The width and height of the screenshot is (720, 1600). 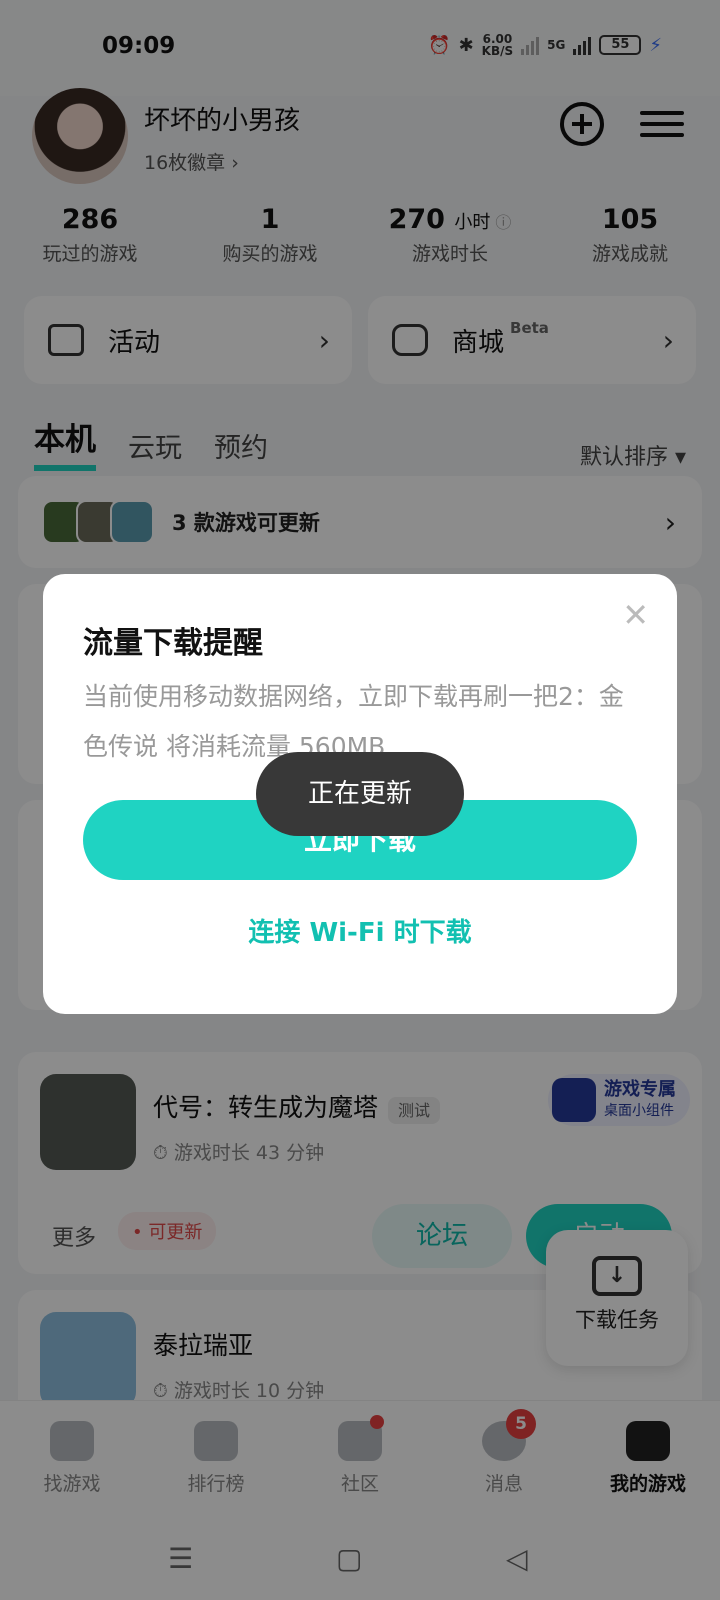 I want to click on download-on-wifi-button: 连接 Wi-Fi 时下载, so click(x=360, y=930).